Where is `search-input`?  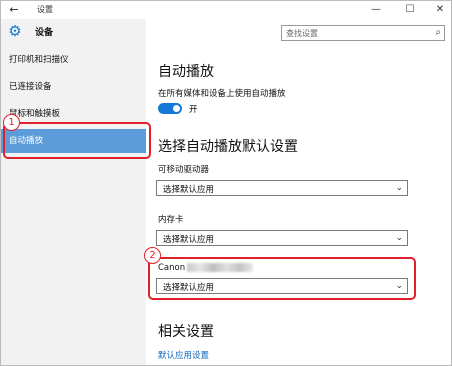
search-input is located at coordinates (354, 33).